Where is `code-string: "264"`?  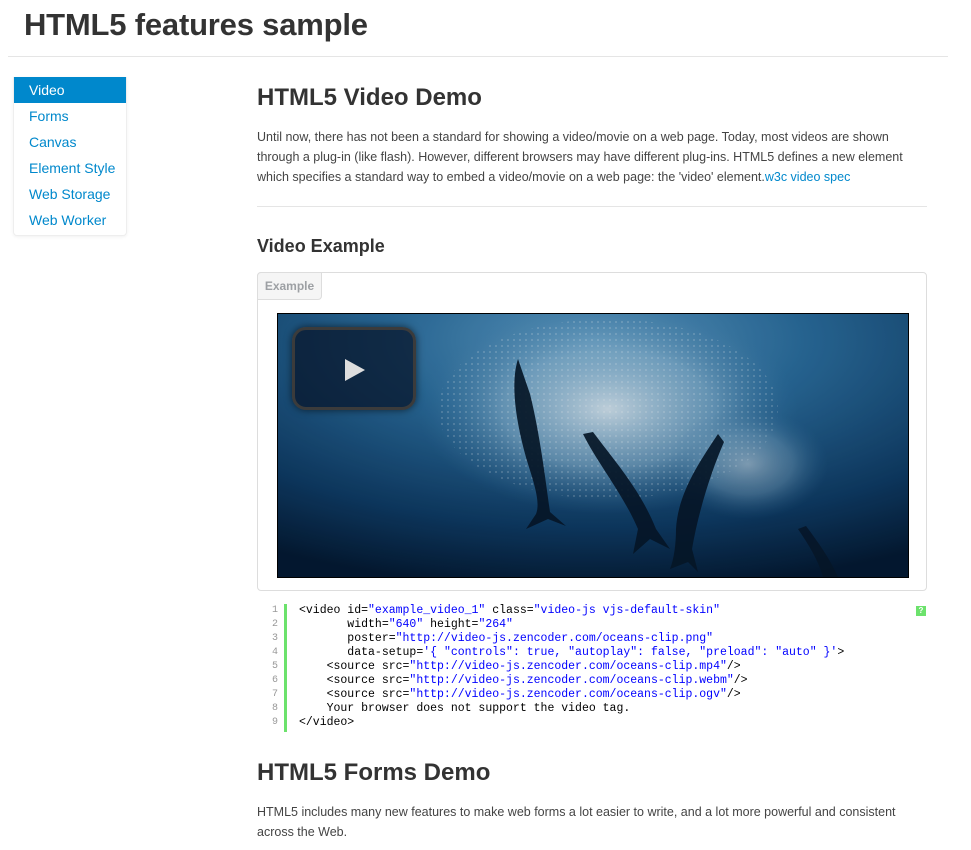
code-string: "264" is located at coordinates (495, 624).